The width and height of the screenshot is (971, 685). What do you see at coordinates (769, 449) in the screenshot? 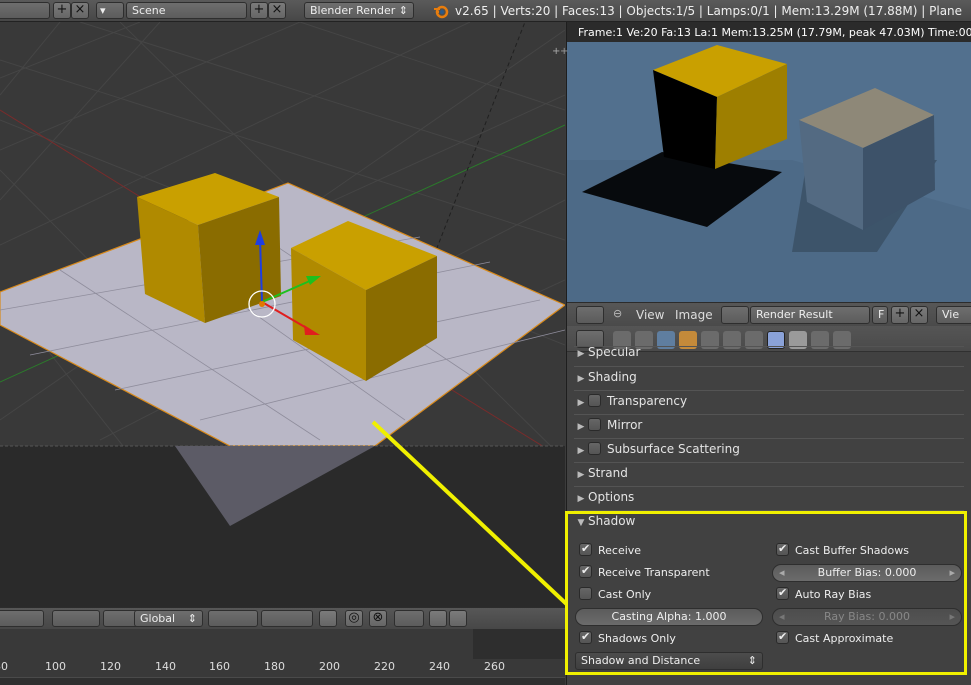
I see `panel-subsurface-scattering: ▶ Subsurface Scattering` at bounding box center [769, 449].